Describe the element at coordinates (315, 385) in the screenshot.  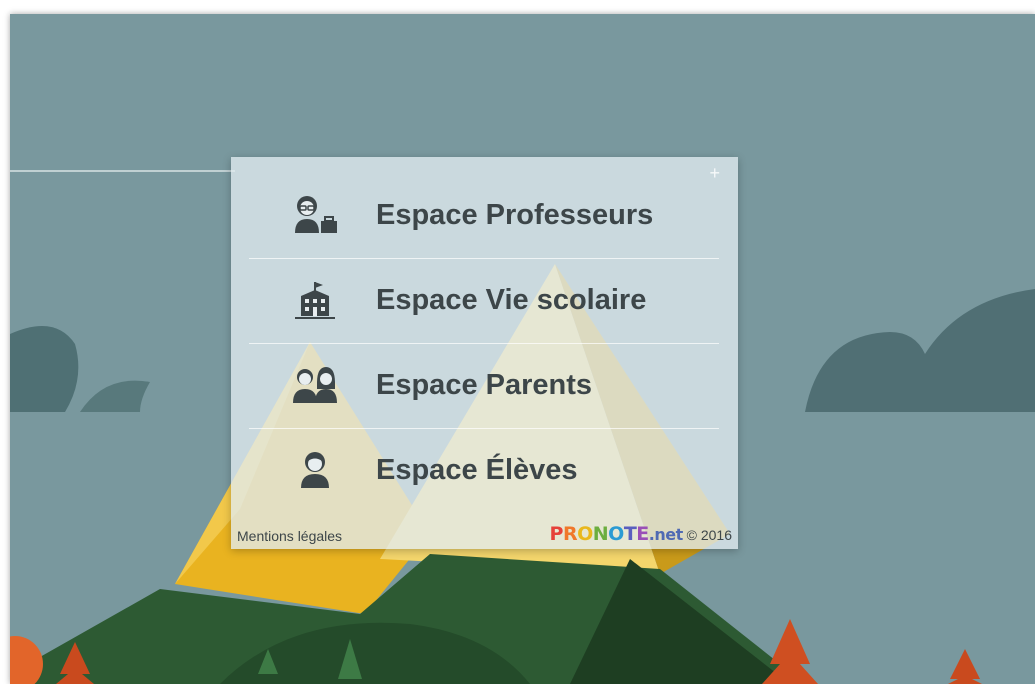
I see `parents-icon` at that location.